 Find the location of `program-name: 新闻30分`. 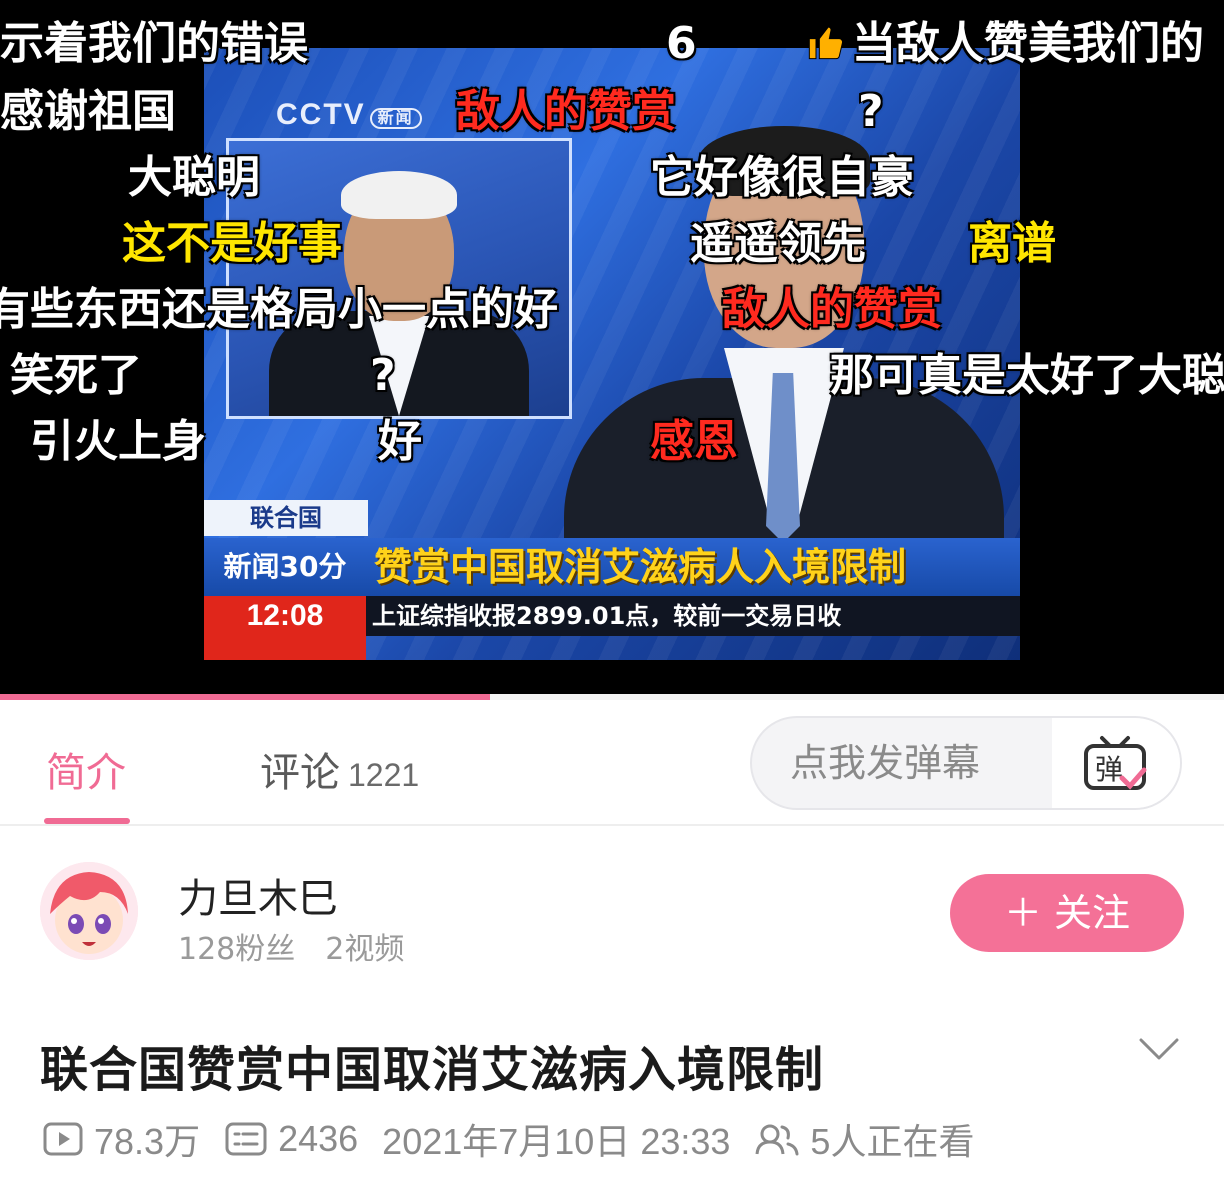

program-name: 新闻30分 is located at coordinates (285, 566).